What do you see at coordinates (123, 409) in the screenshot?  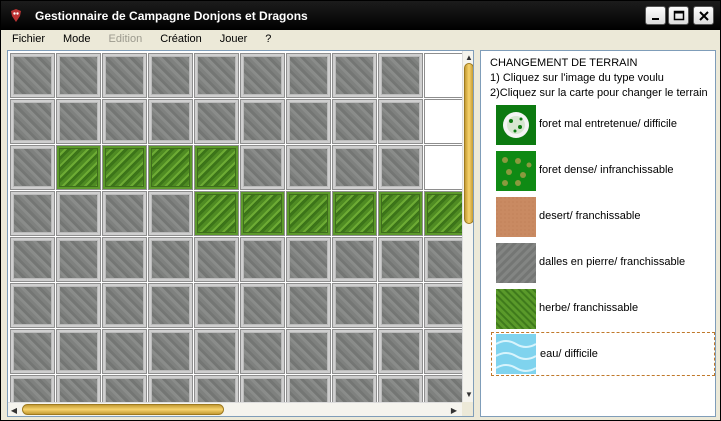 I see `horizontal-scroll-thumb` at bounding box center [123, 409].